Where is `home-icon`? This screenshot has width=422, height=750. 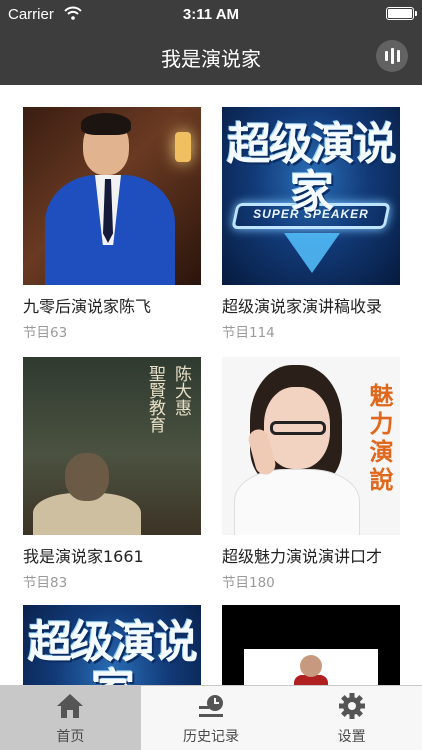 home-icon is located at coordinates (70, 706).